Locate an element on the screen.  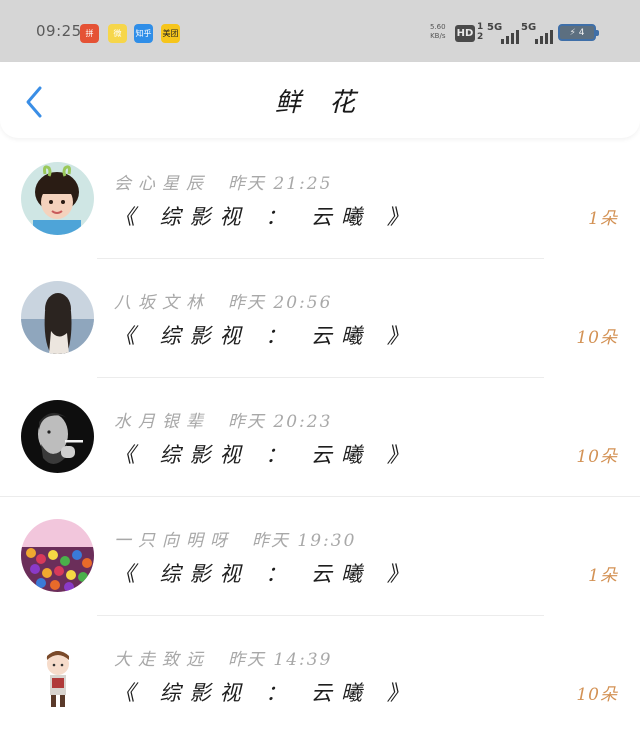
network-speed: 5.60 KB/s is located at coordinates (438, 32).